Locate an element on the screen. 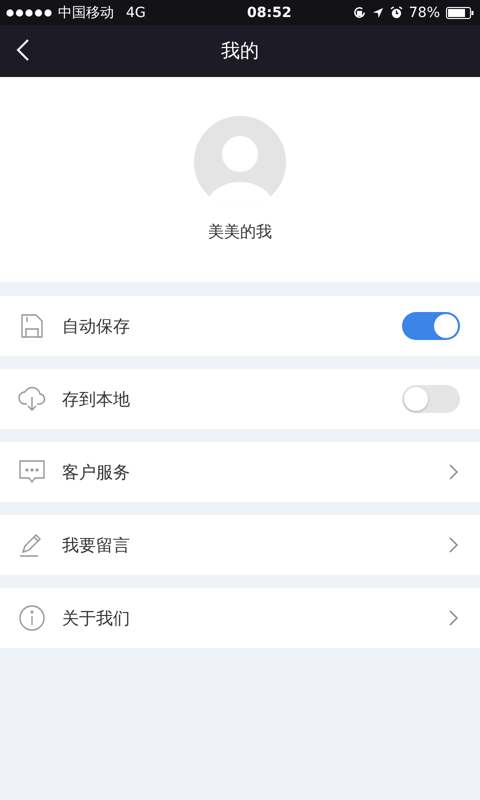 The image size is (480, 800). location-arrow-icon is located at coordinates (378, 12).